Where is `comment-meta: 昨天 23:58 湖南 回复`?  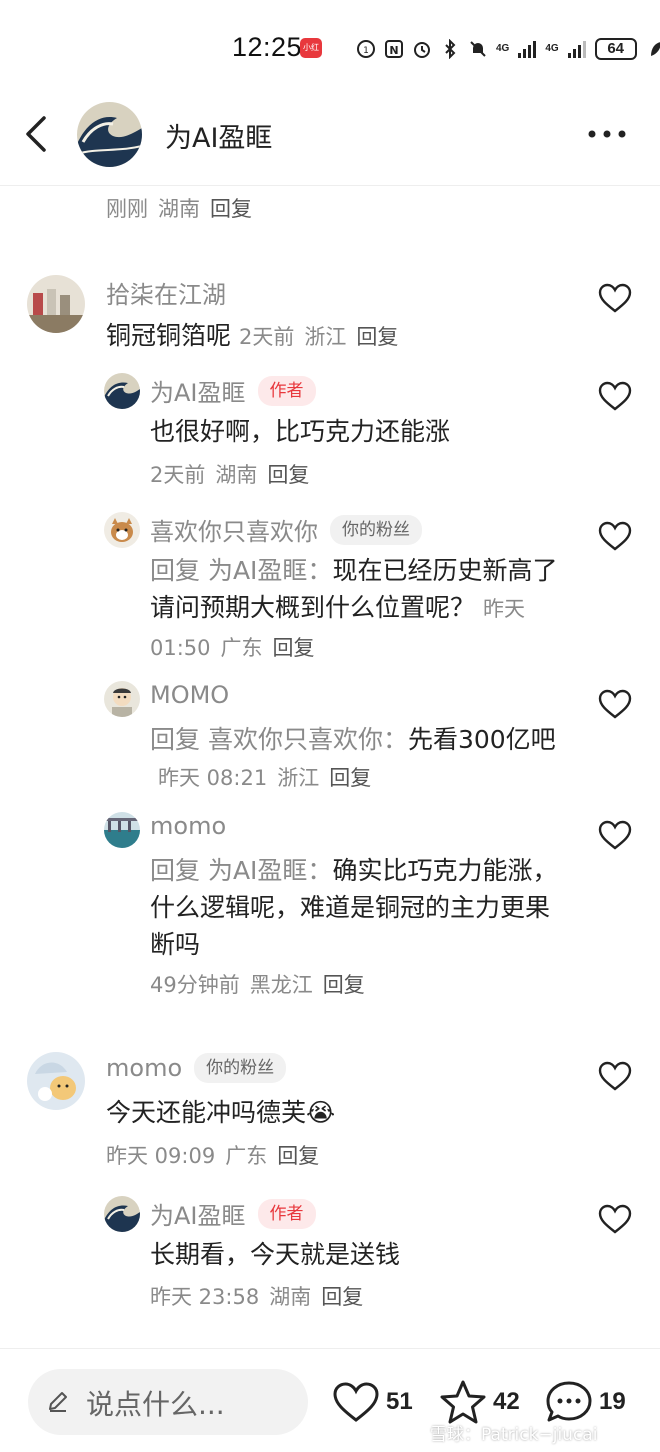
comment-meta: 昨天 23:58 湖南 回复 is located at coordinates (256, 1296).